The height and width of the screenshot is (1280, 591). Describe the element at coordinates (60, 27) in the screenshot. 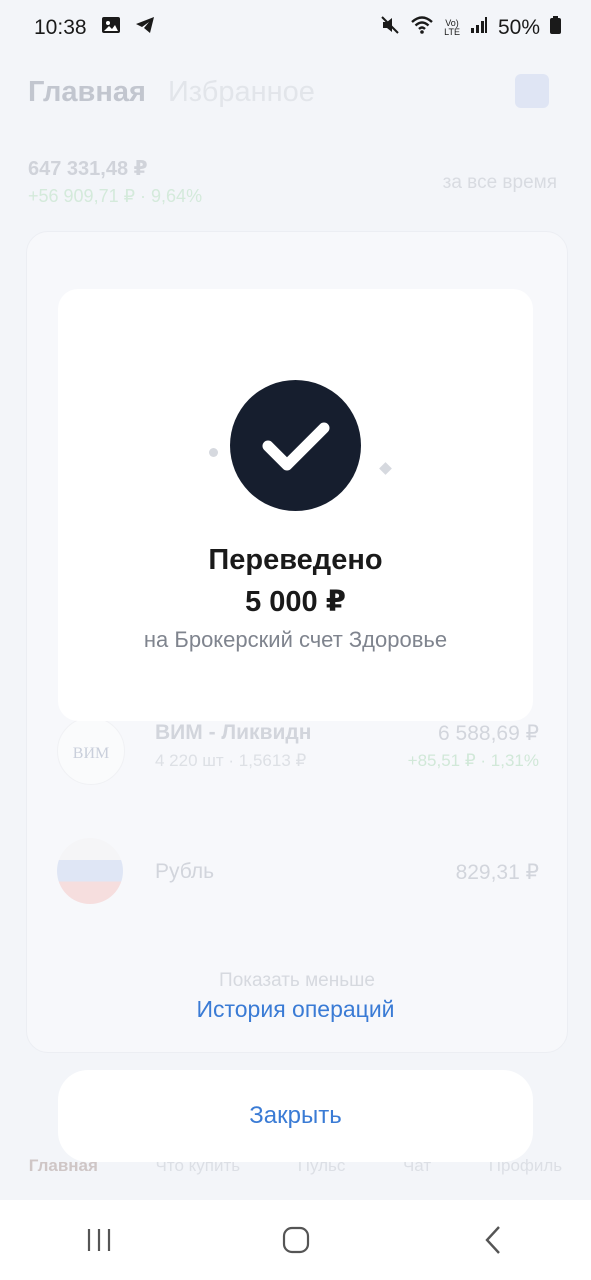

I see `status-time: 10:38` at that location.